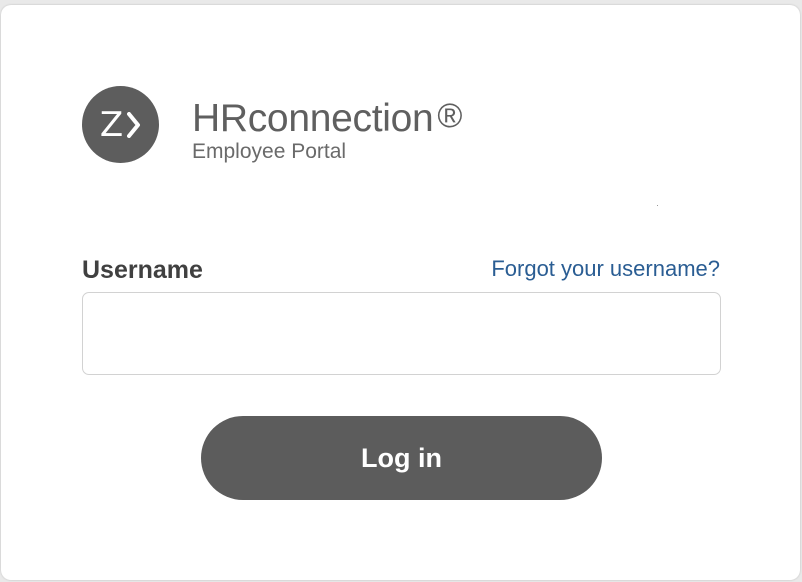  Describe the element at coordinates (313, 118) in the screenshot. I see `app-title-text: HRconnection` at that location.